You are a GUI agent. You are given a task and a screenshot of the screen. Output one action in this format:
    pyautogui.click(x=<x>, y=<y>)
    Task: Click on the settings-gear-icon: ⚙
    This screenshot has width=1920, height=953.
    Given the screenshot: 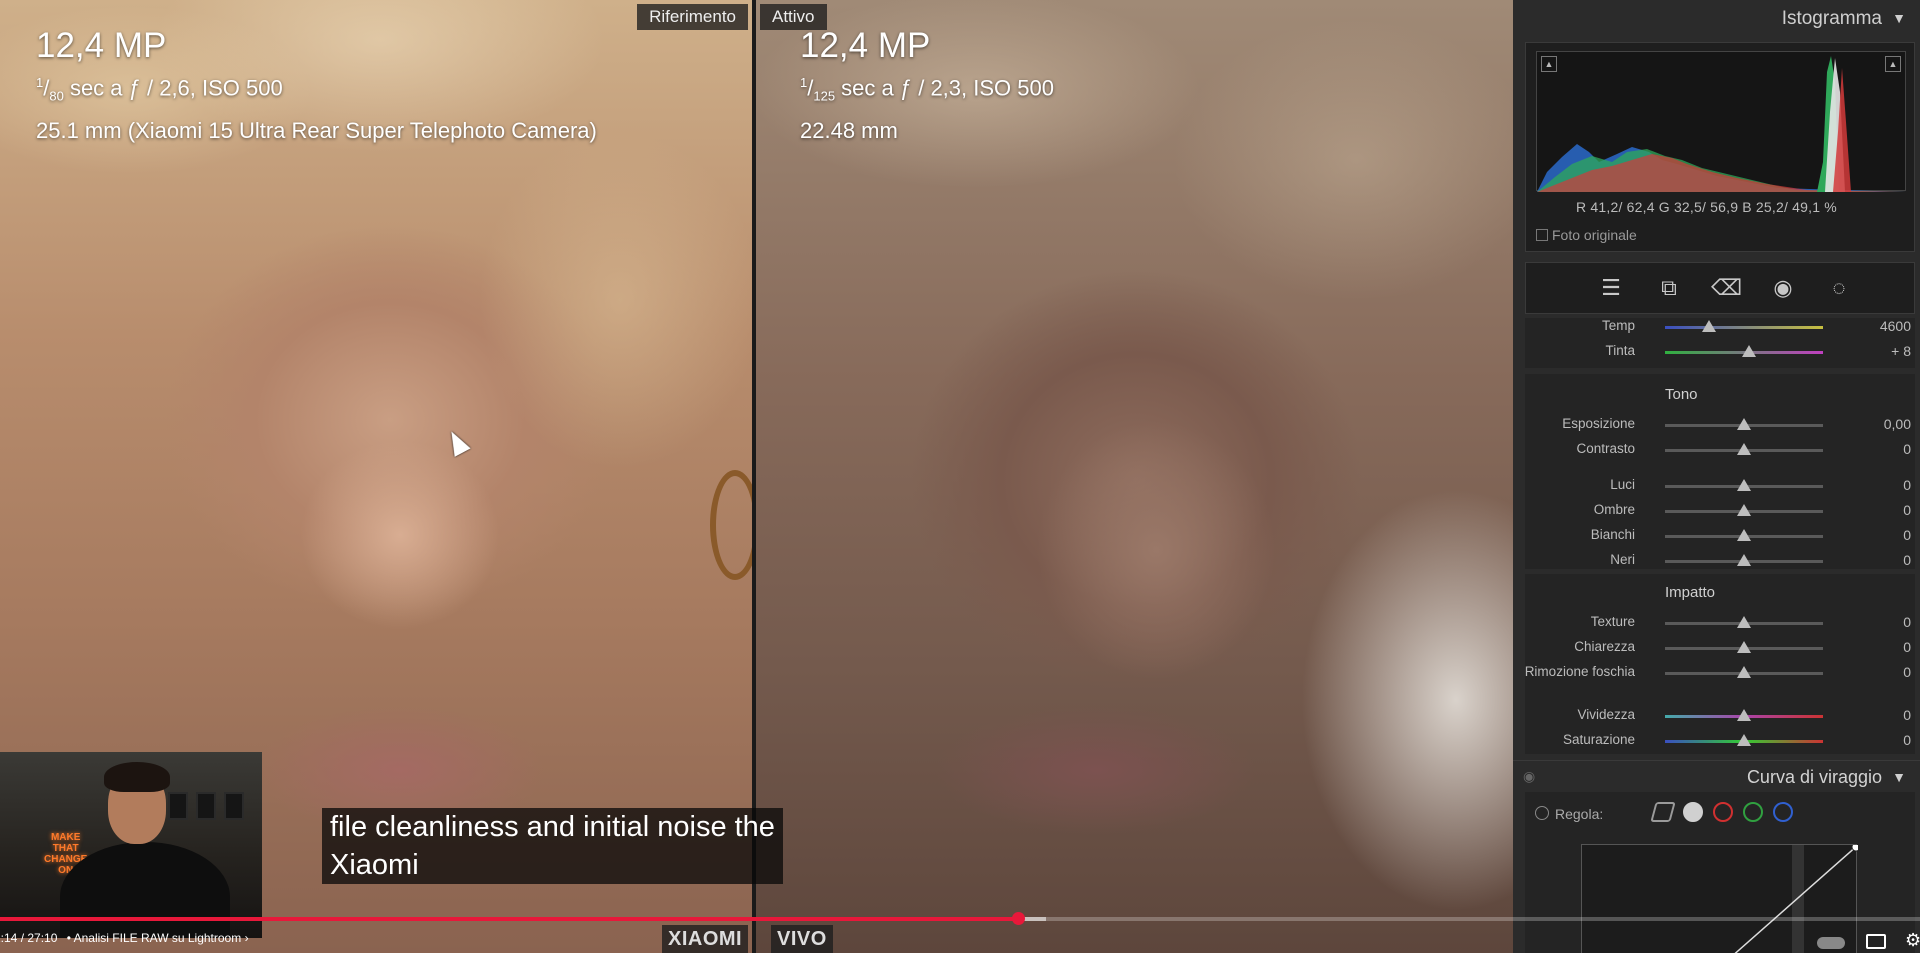 What is the action you would take?
    pyautogui.click(x=1912, y=940)
    